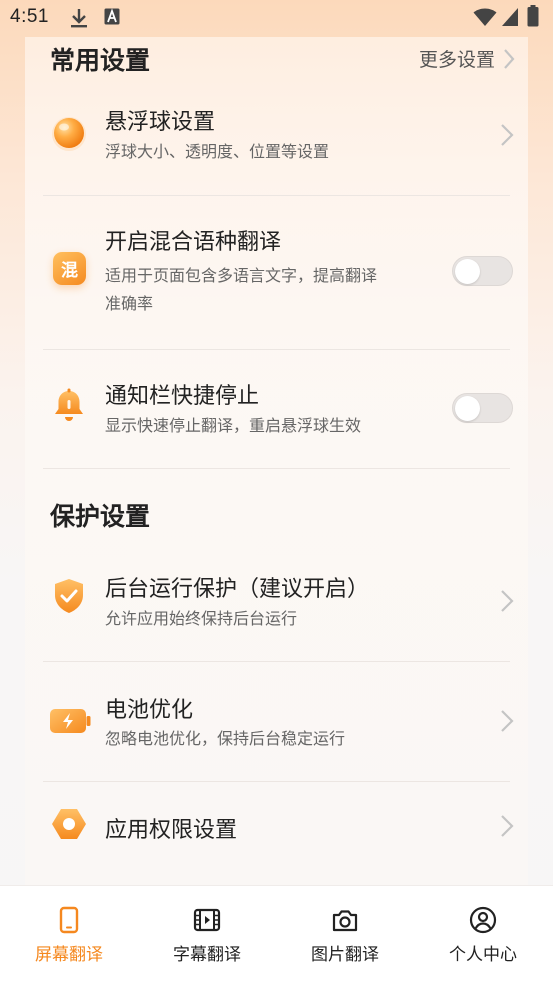 The width and height of the screenshot is (553, 984). I want to click on float-ball-subtitle: 浮球大小、透明度、位置等设置, so click(217, 151).